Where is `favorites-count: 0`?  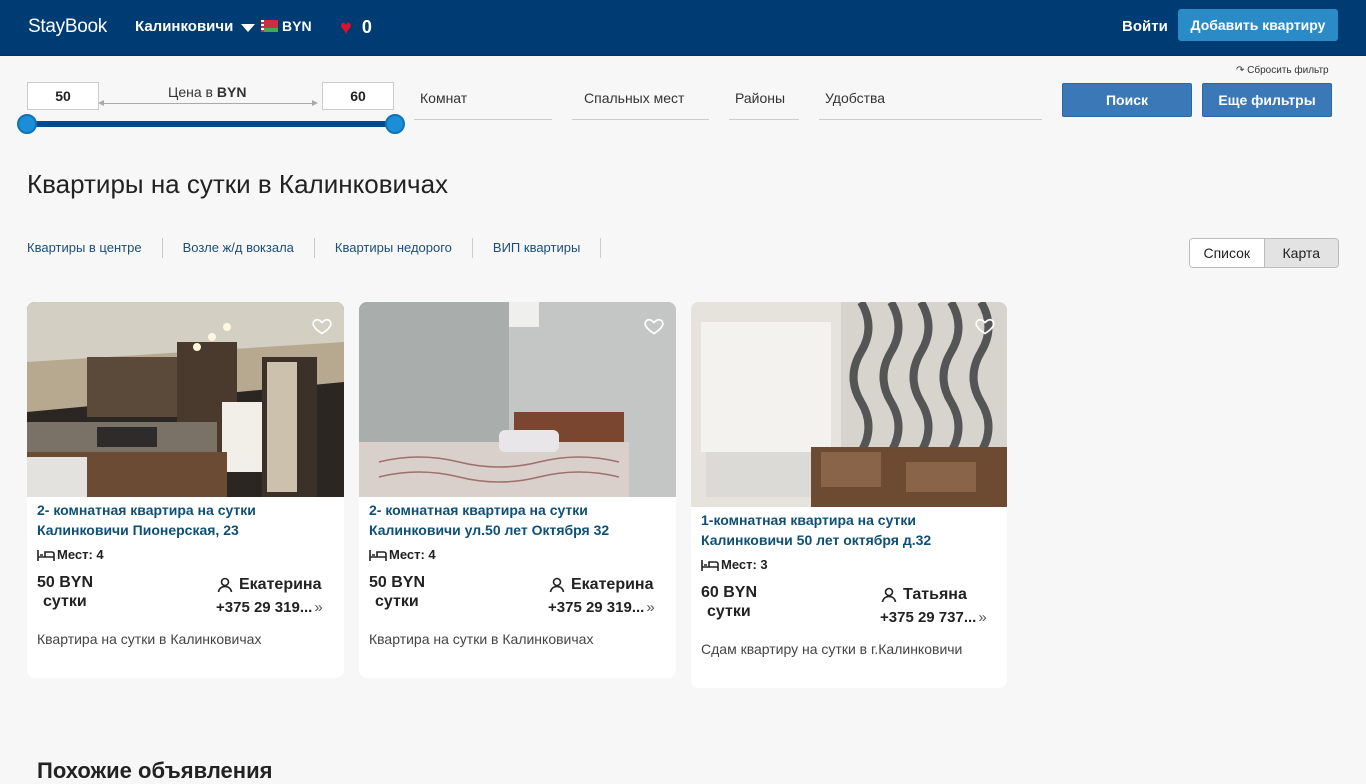 favorites-count: 0 is located at coordinates (366, 27).